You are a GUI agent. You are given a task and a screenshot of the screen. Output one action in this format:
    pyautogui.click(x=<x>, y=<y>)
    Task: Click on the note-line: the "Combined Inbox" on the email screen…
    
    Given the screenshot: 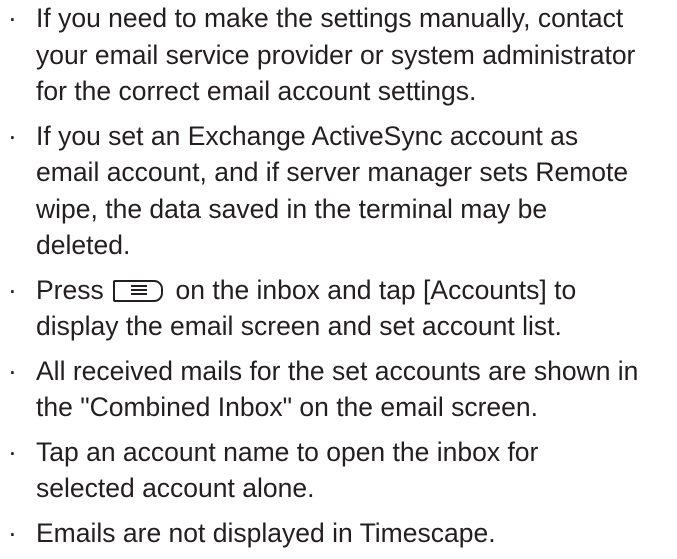 What is the action you would take?
    pyautogui.click(x=287, y=407)
    